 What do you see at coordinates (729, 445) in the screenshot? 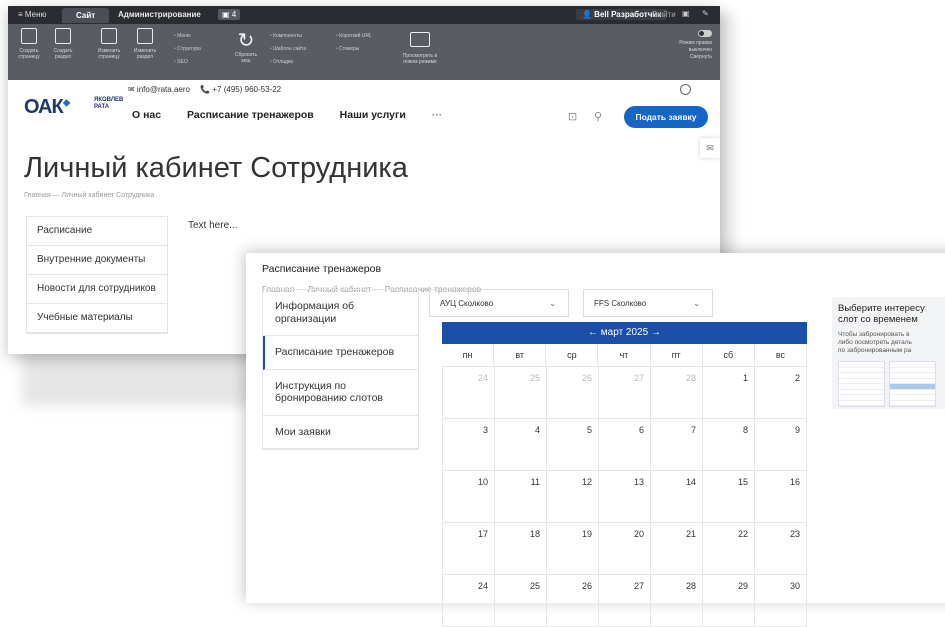
I see `calendar-day: 8` at bounding box center [729, 445].